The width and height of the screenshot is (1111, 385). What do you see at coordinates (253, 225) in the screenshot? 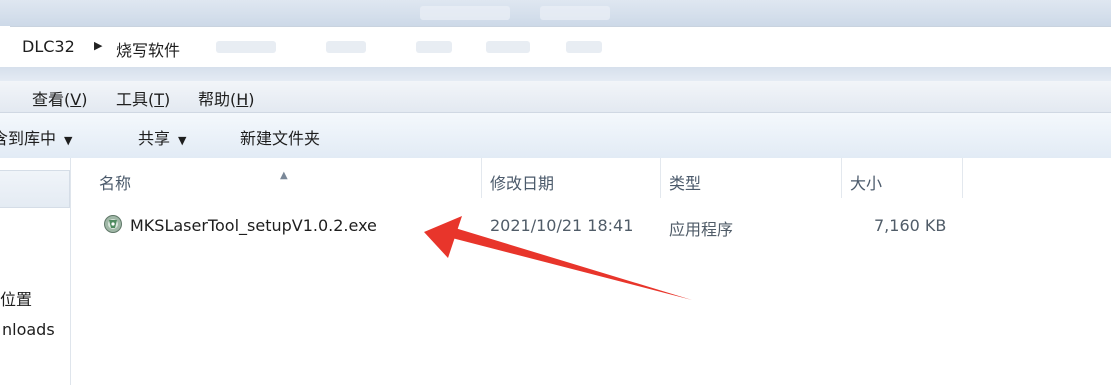
I see `file-name: MKSLaserTool_setupV1.0.2.exe` at bounding box center [253, 225].